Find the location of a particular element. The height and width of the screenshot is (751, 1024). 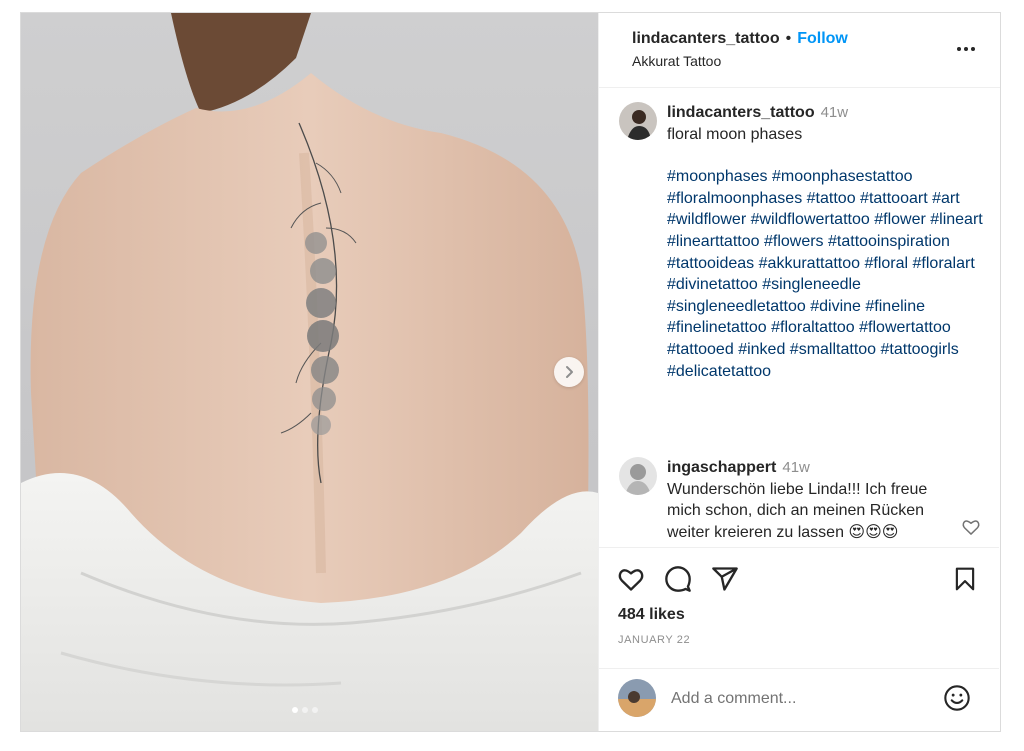

comment-composer is located at coordinates (799, 699).